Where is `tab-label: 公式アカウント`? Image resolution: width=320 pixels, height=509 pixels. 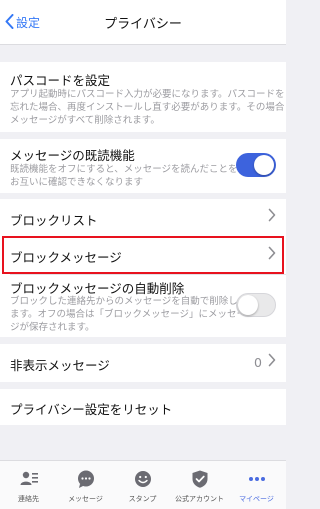 tab-label: 公式アカウント is located at coordinates (199, 499).